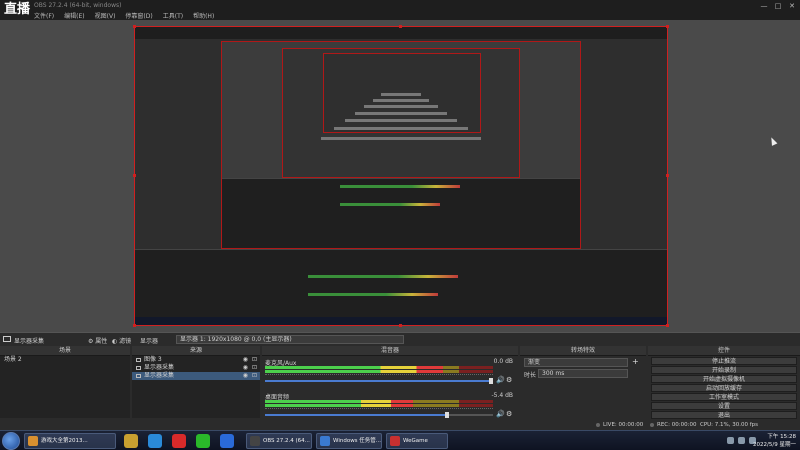 The width and height of the screenshot is (800, 450). What do you see at coordinates (227, 441) in the screenshot?
I see `app-icon` at bounding box center [227, 441].